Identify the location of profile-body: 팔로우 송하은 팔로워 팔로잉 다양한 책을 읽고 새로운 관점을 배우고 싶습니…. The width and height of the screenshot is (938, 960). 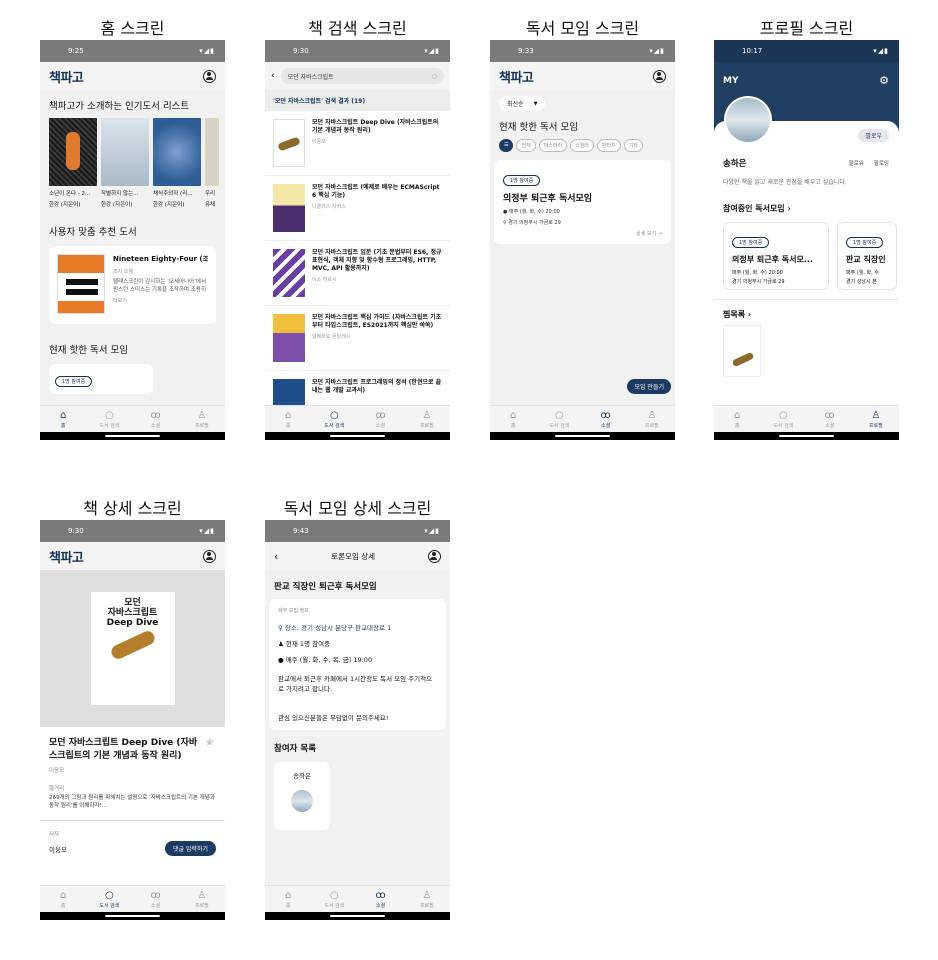
(806, 268).